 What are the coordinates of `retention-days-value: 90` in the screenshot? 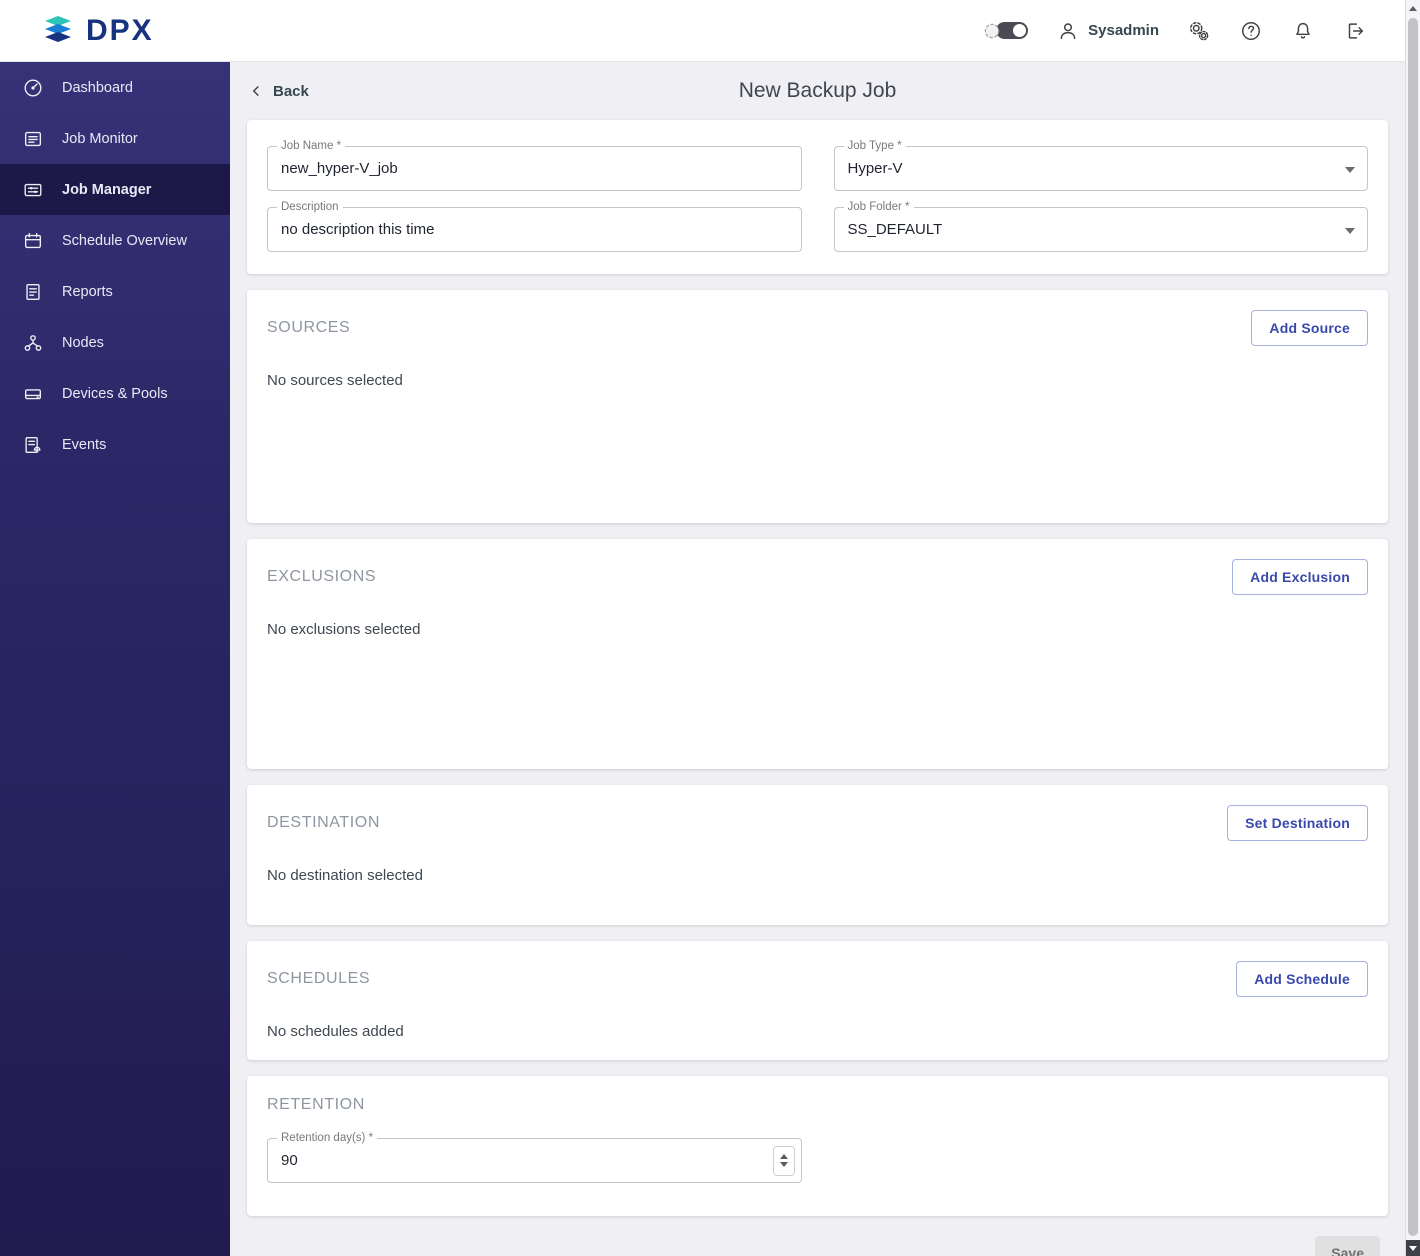 It's located at (289, 1160).